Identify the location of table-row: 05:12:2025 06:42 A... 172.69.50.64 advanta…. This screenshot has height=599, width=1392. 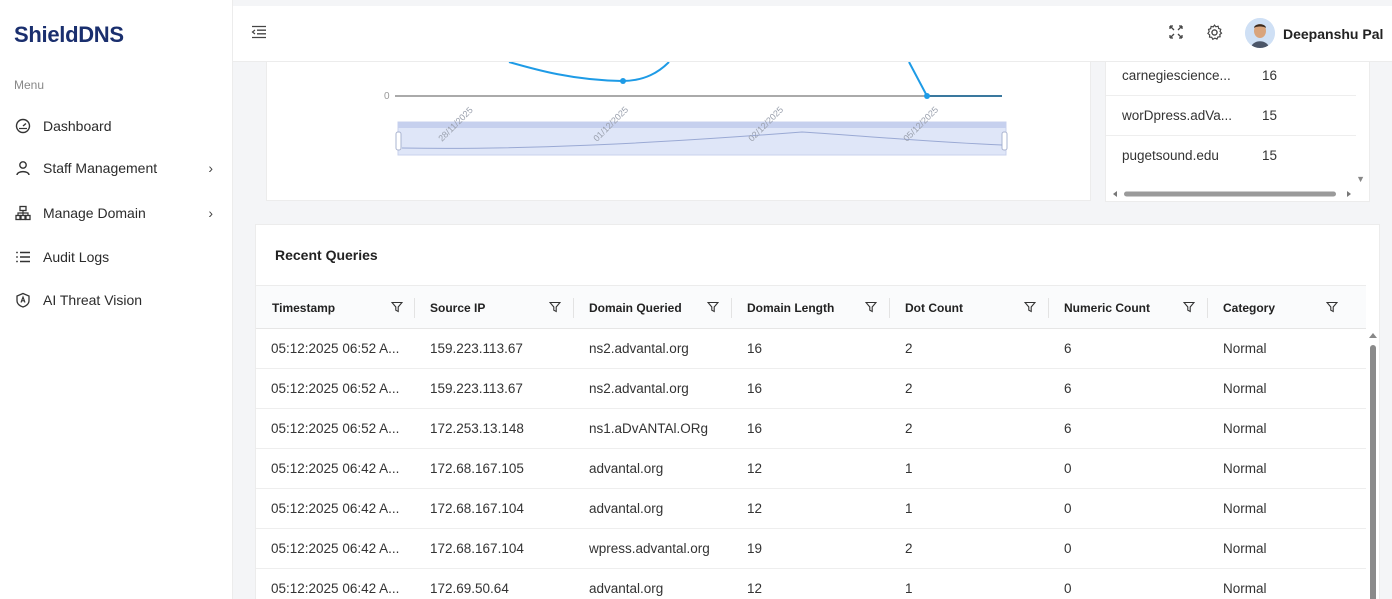
(811, 584).